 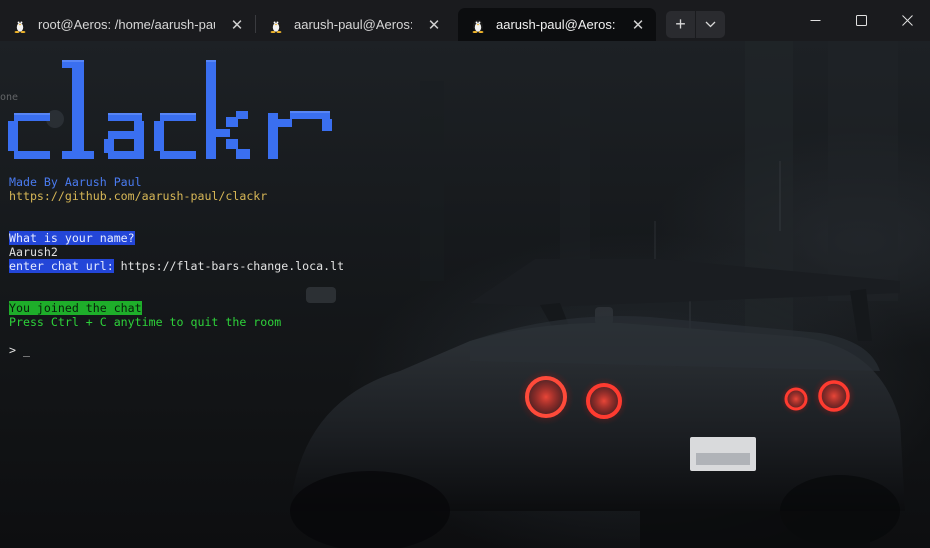 I want to click on clackr-banner, so click(x=170, y=109).